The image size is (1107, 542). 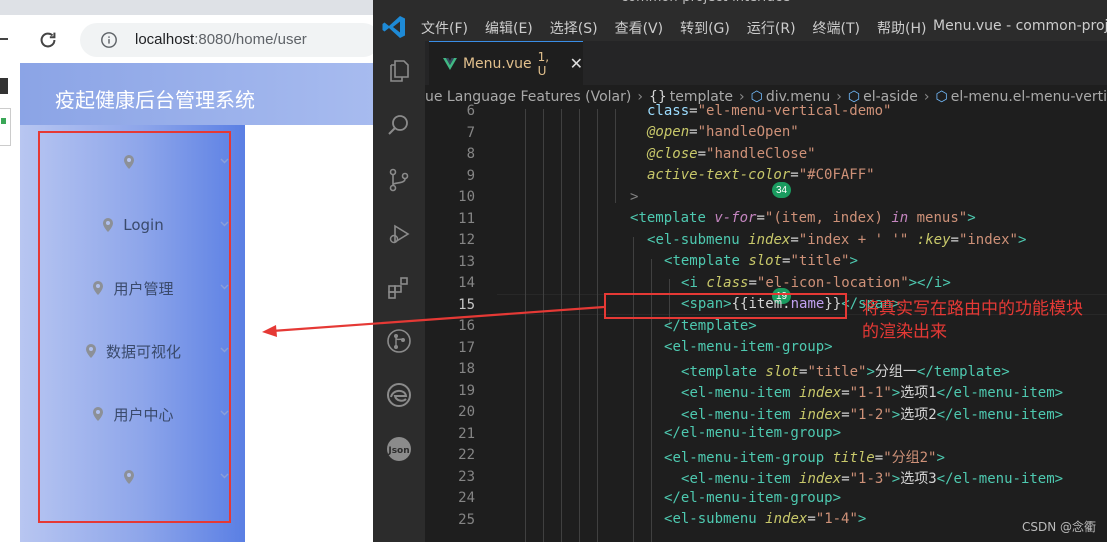 What do you see at coordinates (165, 39) in the screenshot?
I see `url-host: localhost` at bounding box center [165, 39].